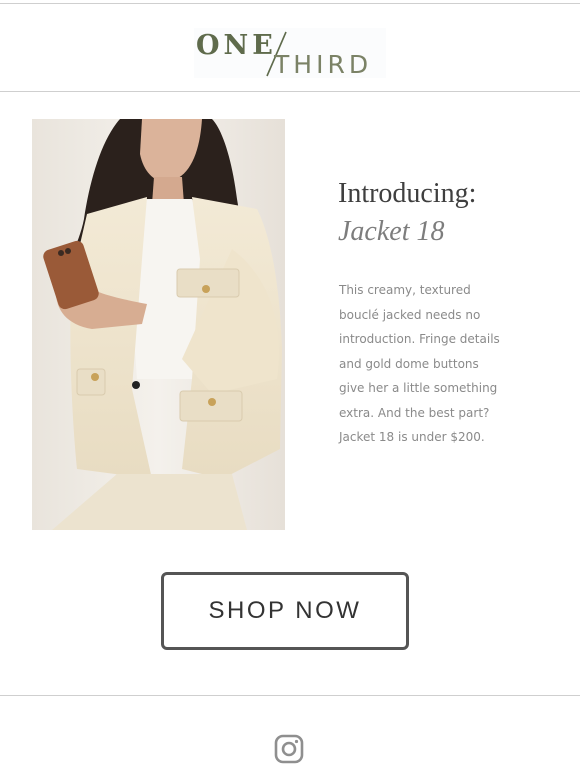 The height and width of the screenshot is (774, 580). What do you see at coordinates (323, 64) in the screenshot?
I see `logo-word-third: THIRD` at bounding box center [323, 64].